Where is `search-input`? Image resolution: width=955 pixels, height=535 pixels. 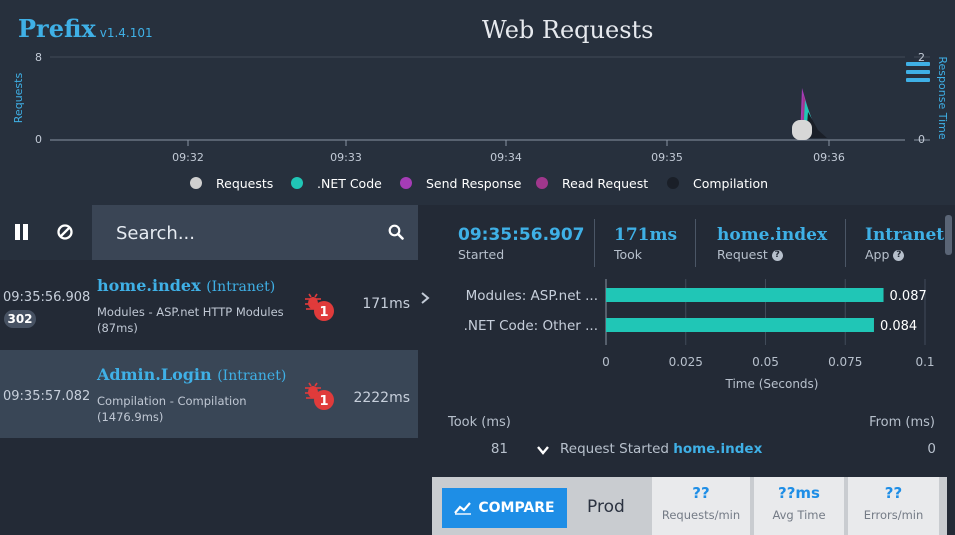
search-input is located at coordinates (246, 233).